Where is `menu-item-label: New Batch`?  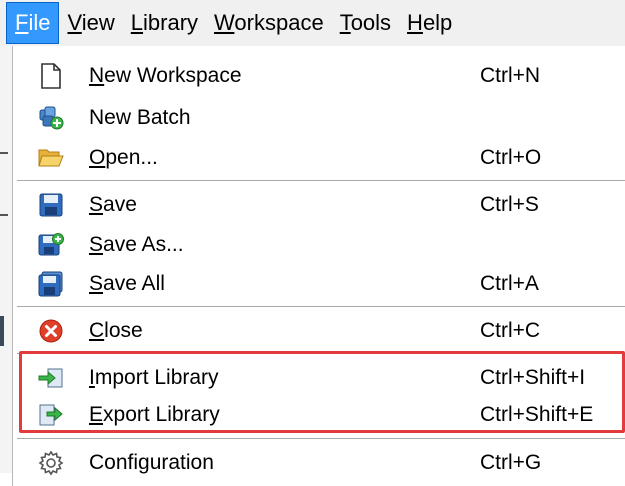 menu-item-label: New Batch is located at coordinates (140, 117).